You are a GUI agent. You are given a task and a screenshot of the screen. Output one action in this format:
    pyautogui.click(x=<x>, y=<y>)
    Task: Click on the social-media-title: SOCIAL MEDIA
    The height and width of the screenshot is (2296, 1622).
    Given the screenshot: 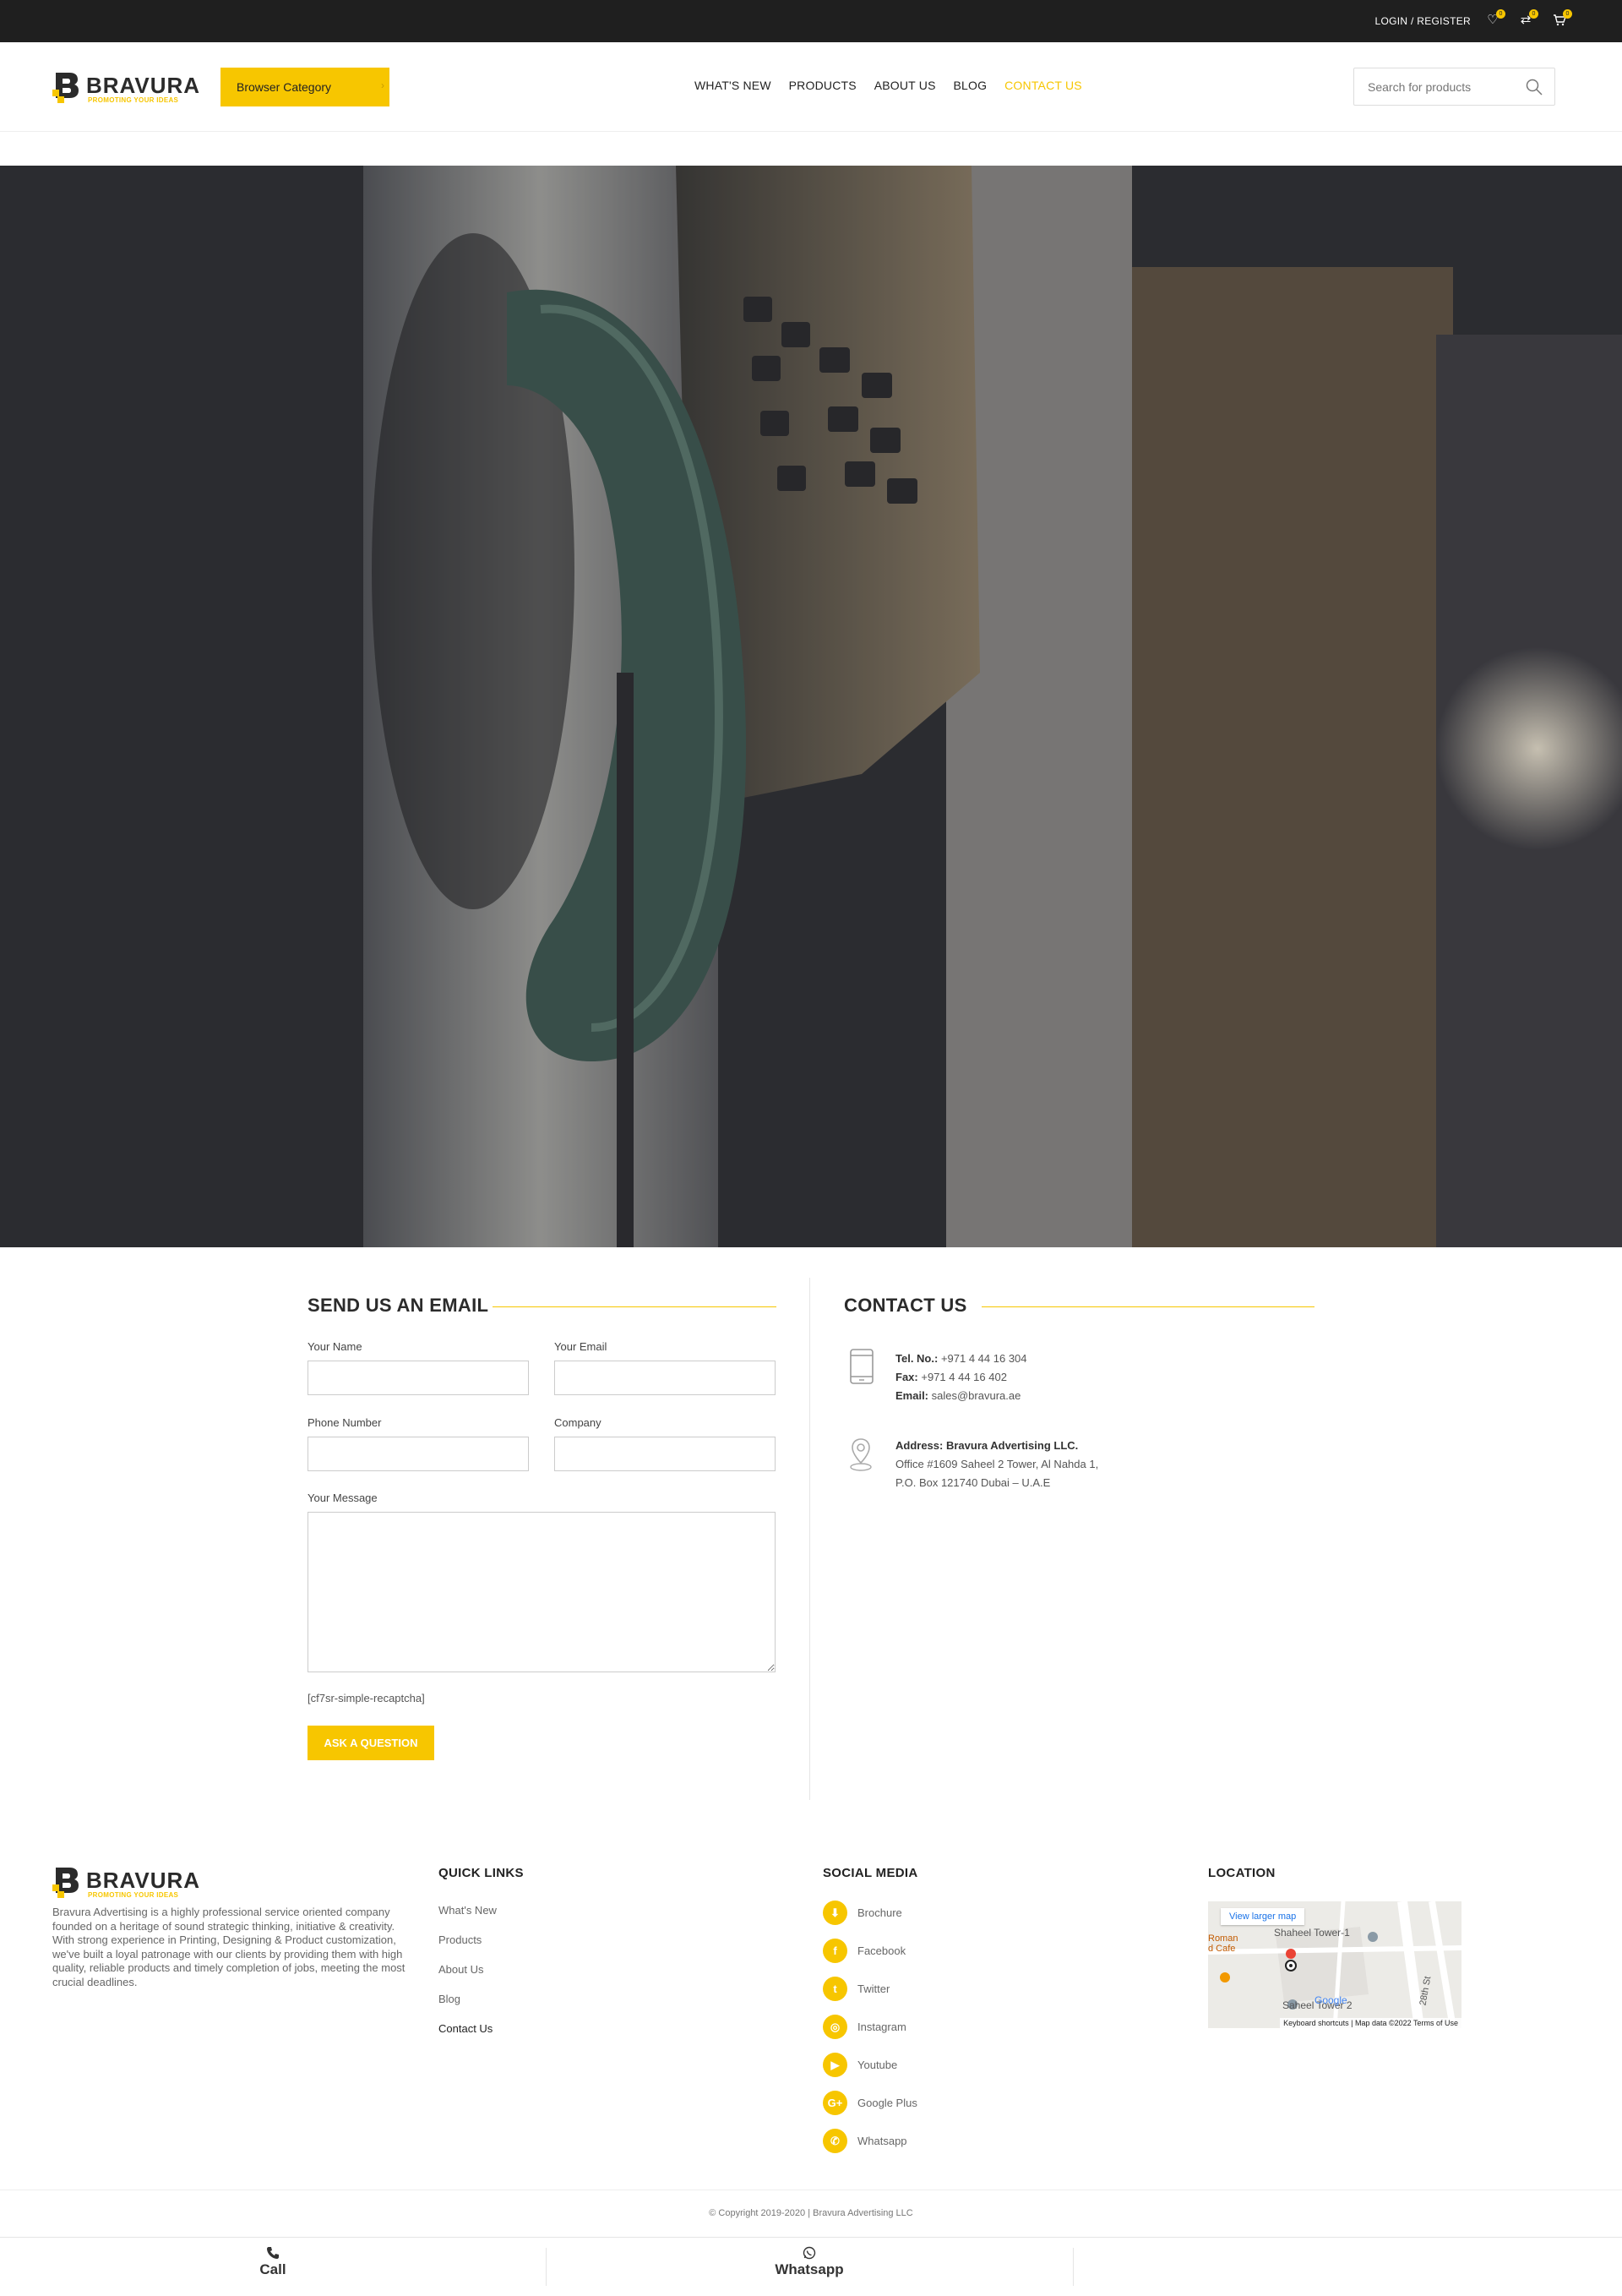 What is the action you would take?
    pyautogui.click(x=871, y=1873)
    